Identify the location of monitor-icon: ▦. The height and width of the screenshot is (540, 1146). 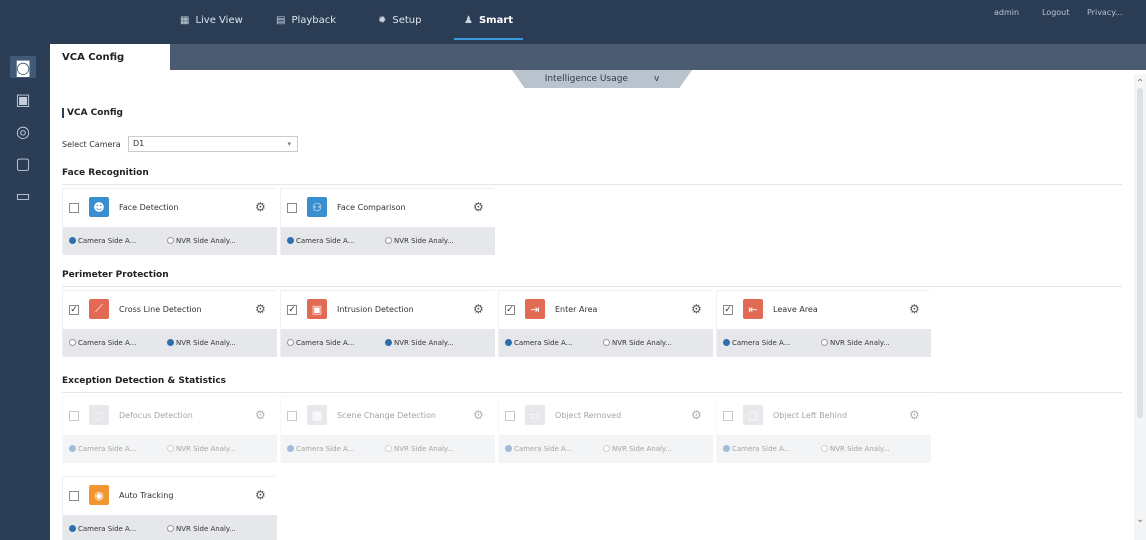
(185, 20).